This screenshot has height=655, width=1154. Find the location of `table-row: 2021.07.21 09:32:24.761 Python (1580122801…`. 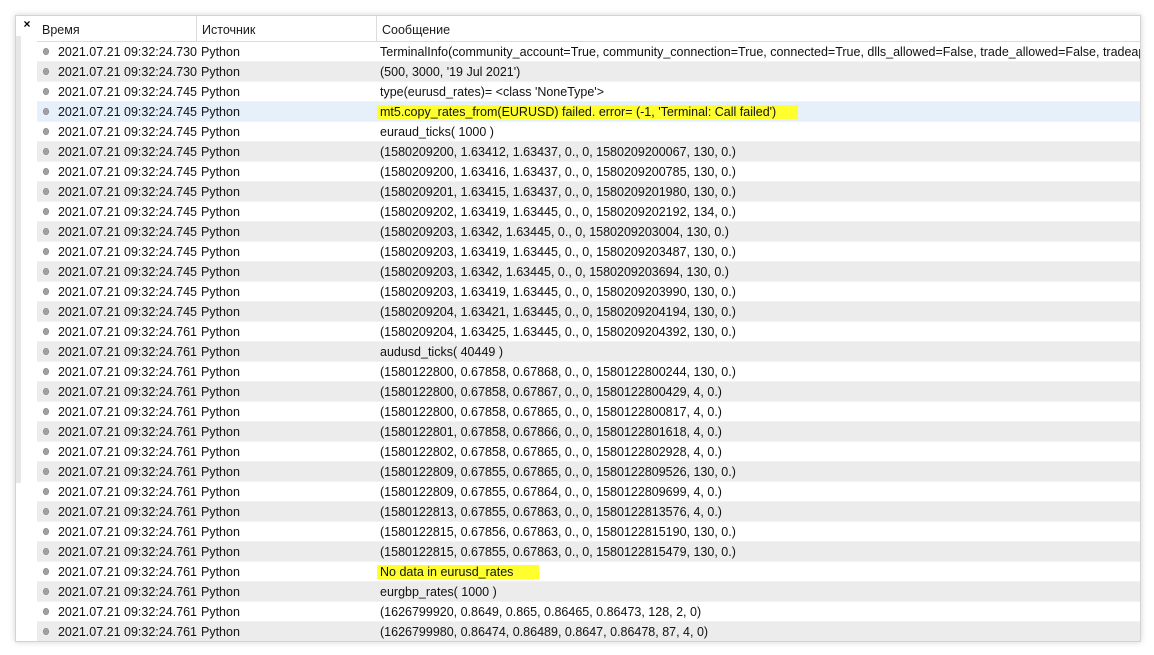

table-row: 2021.07.21 09:32:24.761 Python (1580122801… is located at coordinates (588, 432).